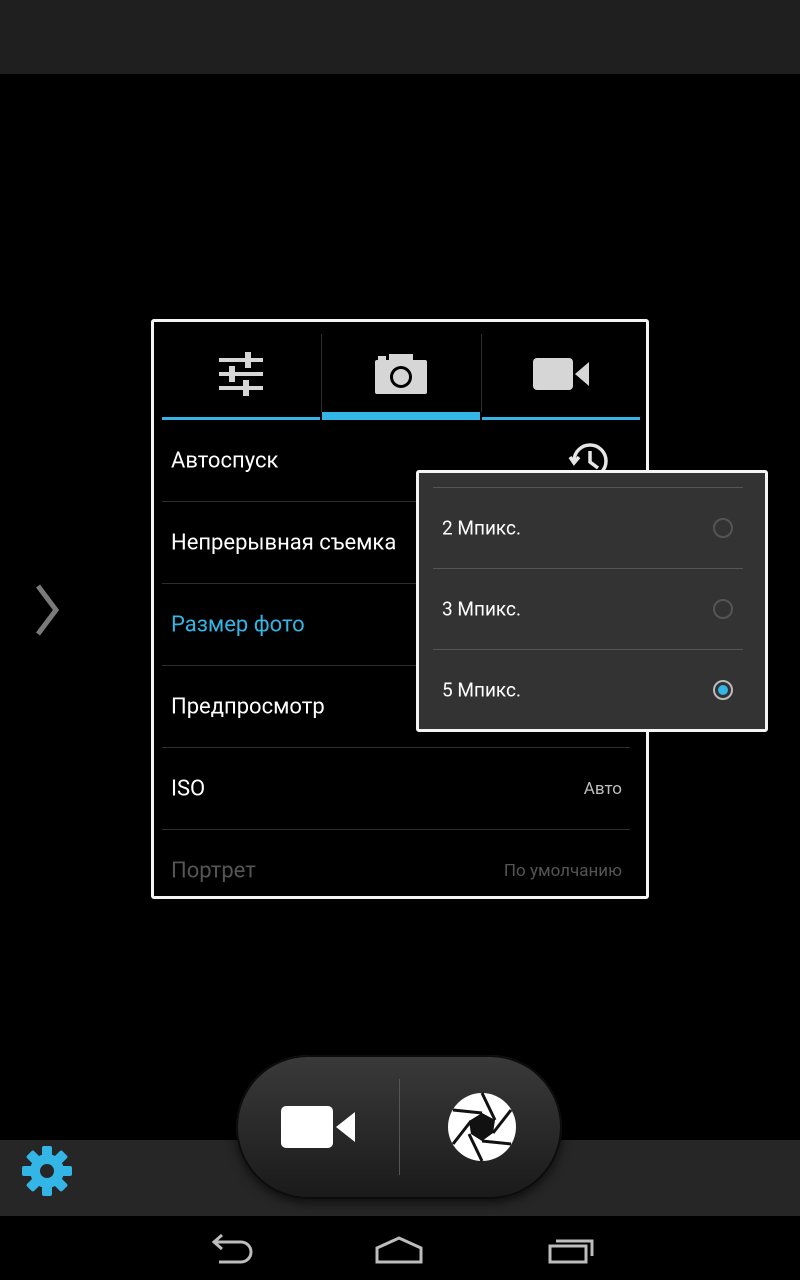 Image resolution: width=800 pixels, height=1280 pixels. What do you see at coordinates (396, 789) in the screenshot?
I see `setting-iso: ISO Авто` at bounding box center [396, 789].